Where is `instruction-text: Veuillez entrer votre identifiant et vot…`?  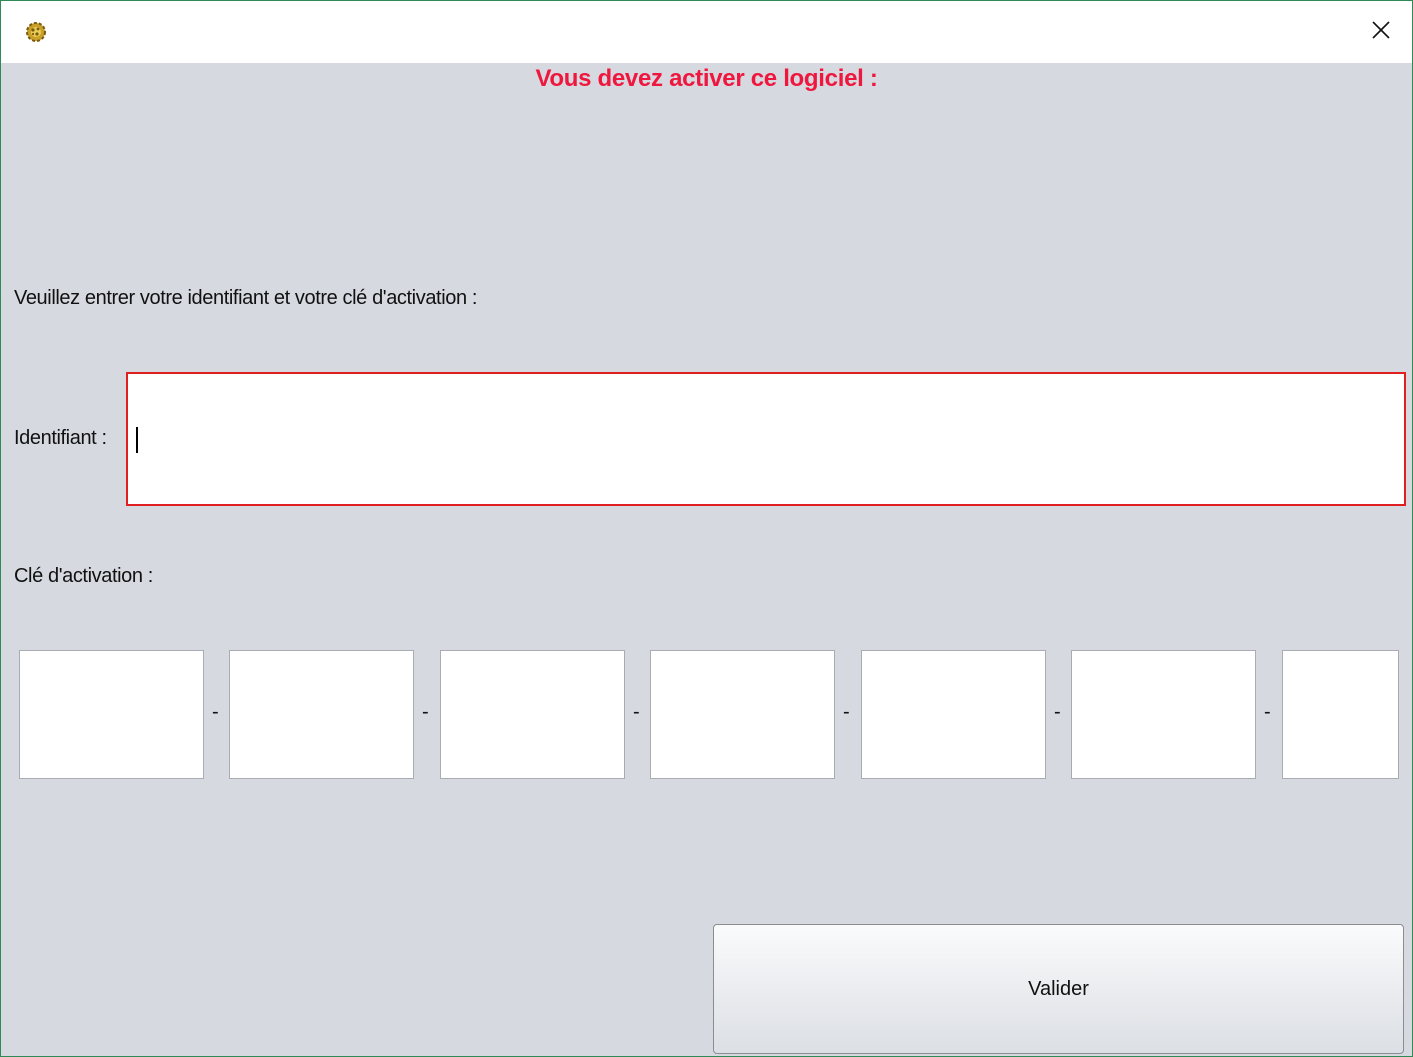 instruction-text: Veuillez entrer votre identifiant et vot… is located at coordinates (246, 298).